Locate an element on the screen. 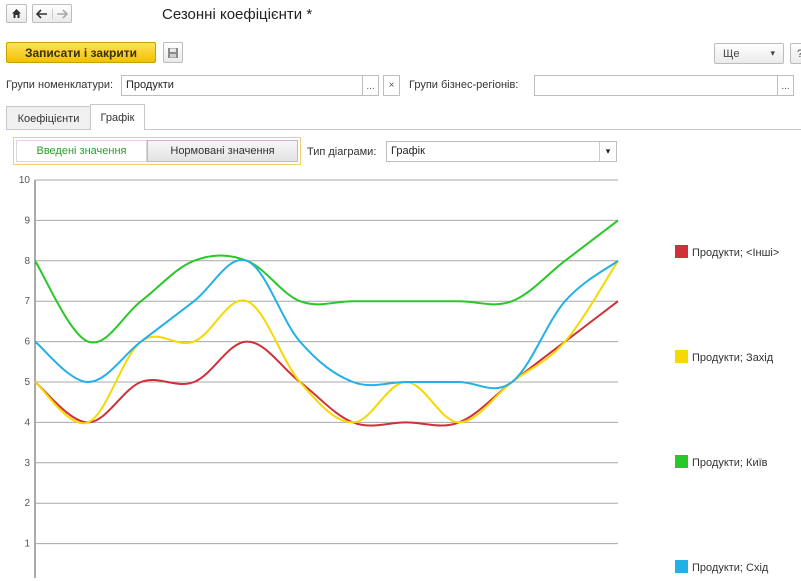  legend-label: Продукти; <Інші> is located at coordinates (735, 253).